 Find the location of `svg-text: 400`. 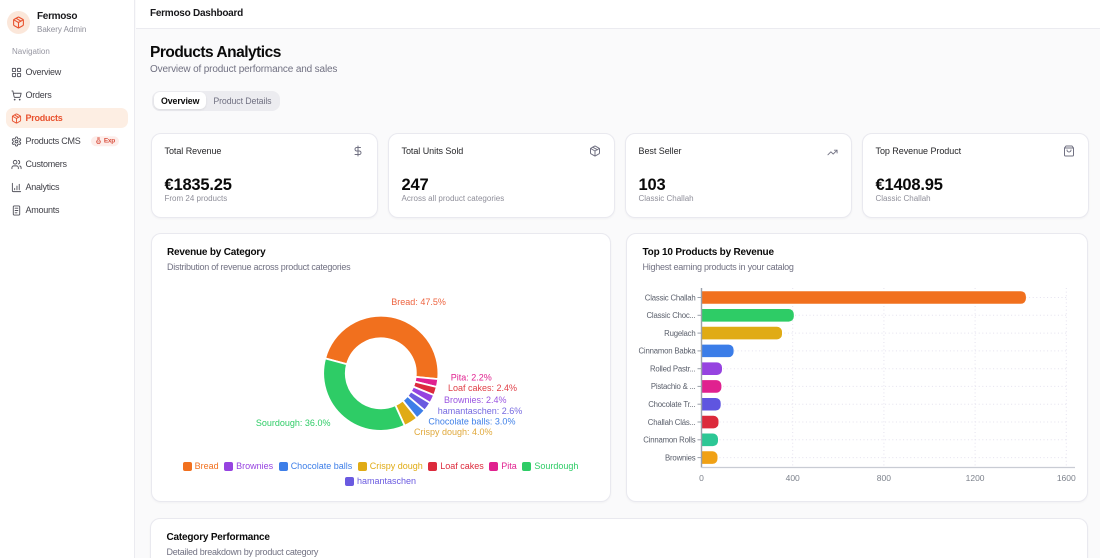

svg-text: 400 is located at coordinates (793, 478).